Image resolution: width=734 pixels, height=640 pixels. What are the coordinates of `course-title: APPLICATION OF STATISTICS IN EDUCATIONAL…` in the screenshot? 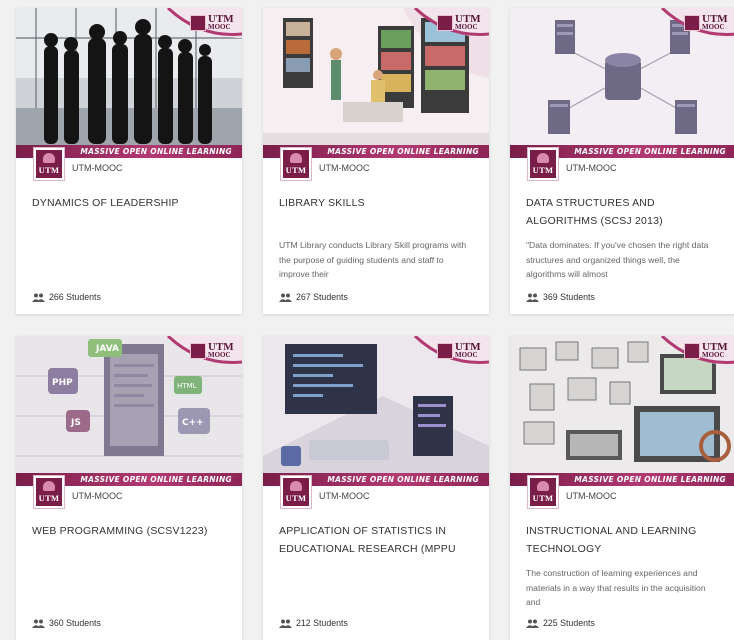 It's located at (376, 534).